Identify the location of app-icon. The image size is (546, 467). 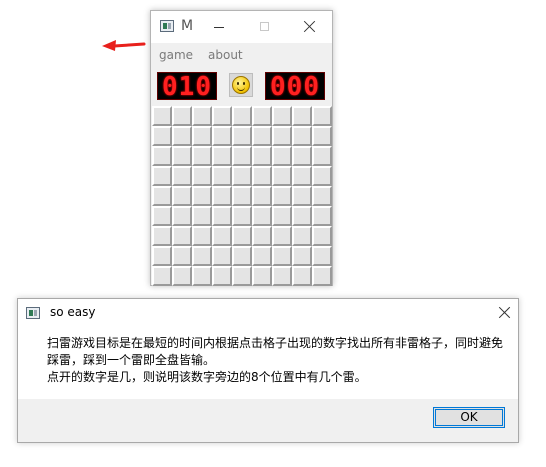
(167, 26).